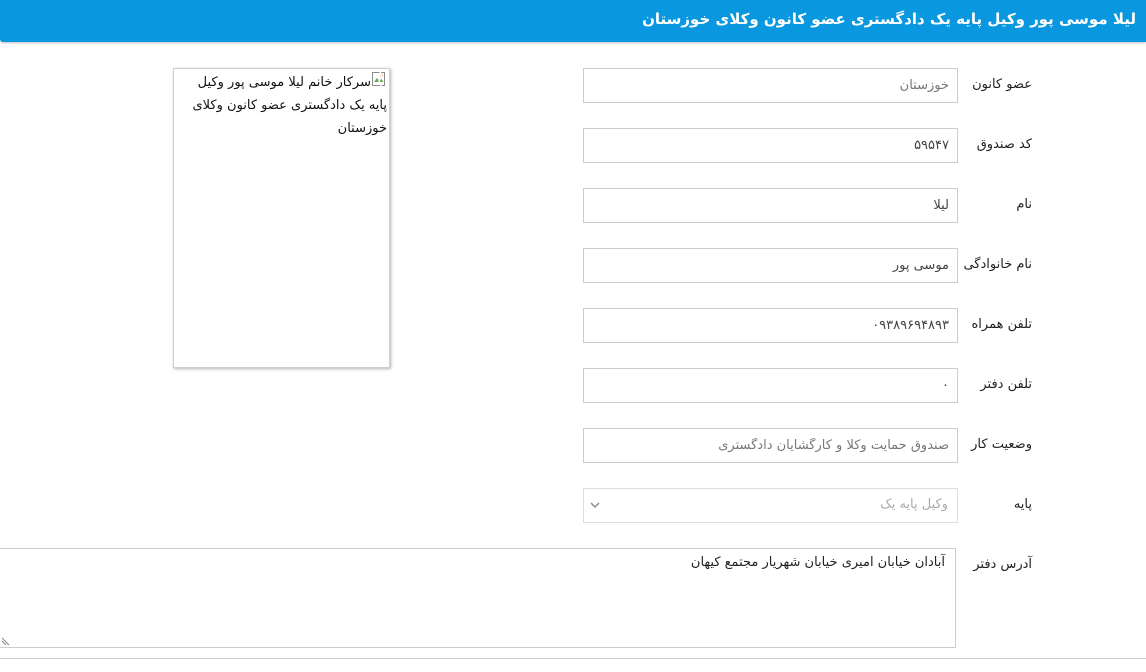 The image size is (1146, 672). I want to click on last-name-field, so click(770, 265).